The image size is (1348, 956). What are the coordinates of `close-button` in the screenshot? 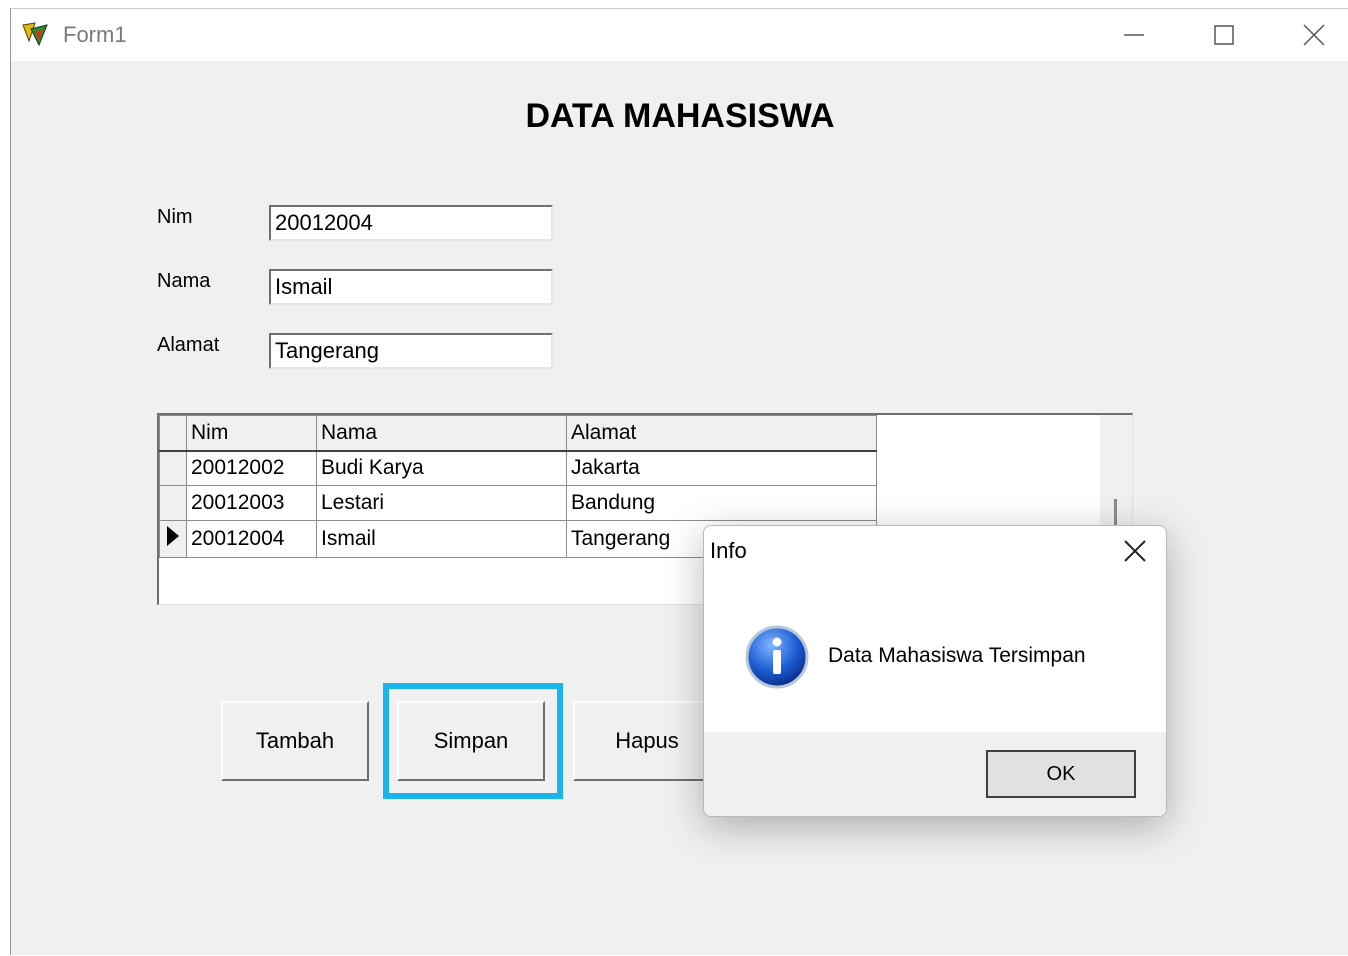 It's located at (1308, 35).